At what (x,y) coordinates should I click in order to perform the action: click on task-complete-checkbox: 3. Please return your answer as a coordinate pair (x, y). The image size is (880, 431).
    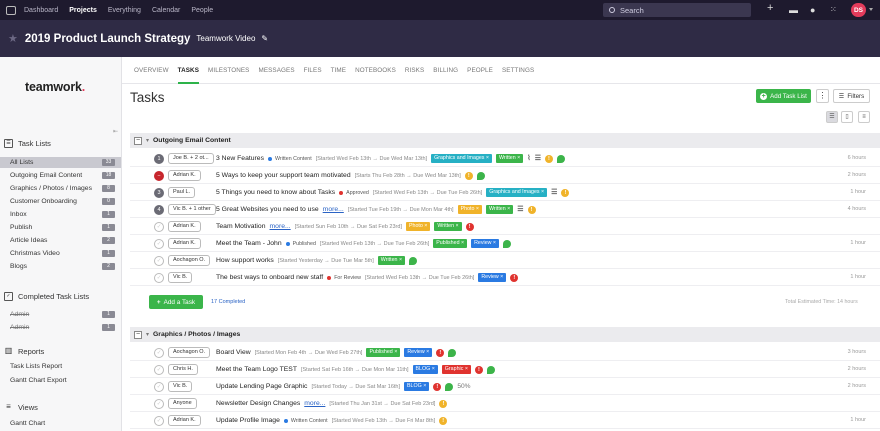
    Looking at the image, I should click on (159, 193).